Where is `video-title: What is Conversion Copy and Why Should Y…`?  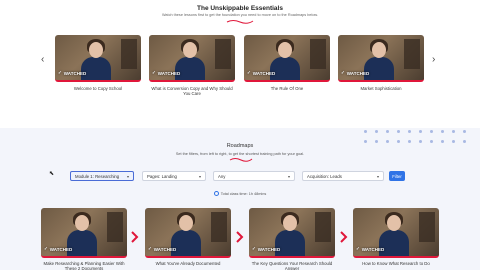 video-title: What is Conversion Copy and Why Should Y… is located at coordinates (192, 91).